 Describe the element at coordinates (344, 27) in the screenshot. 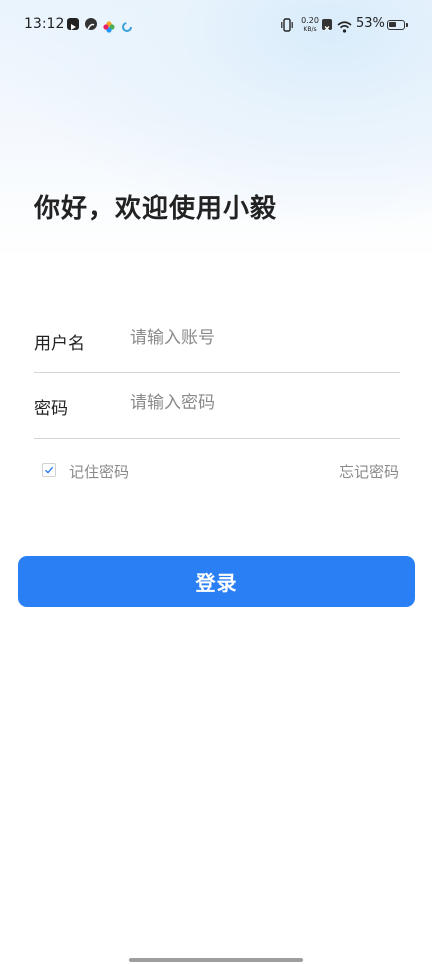

I see `wifi-icon` at that location.